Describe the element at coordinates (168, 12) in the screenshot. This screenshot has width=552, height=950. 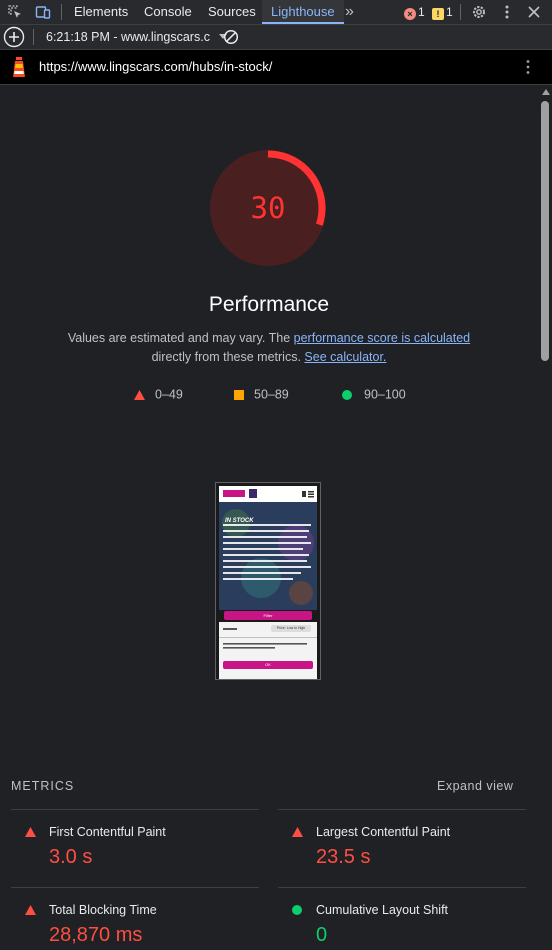
I see `tab-console: Console` at that location.